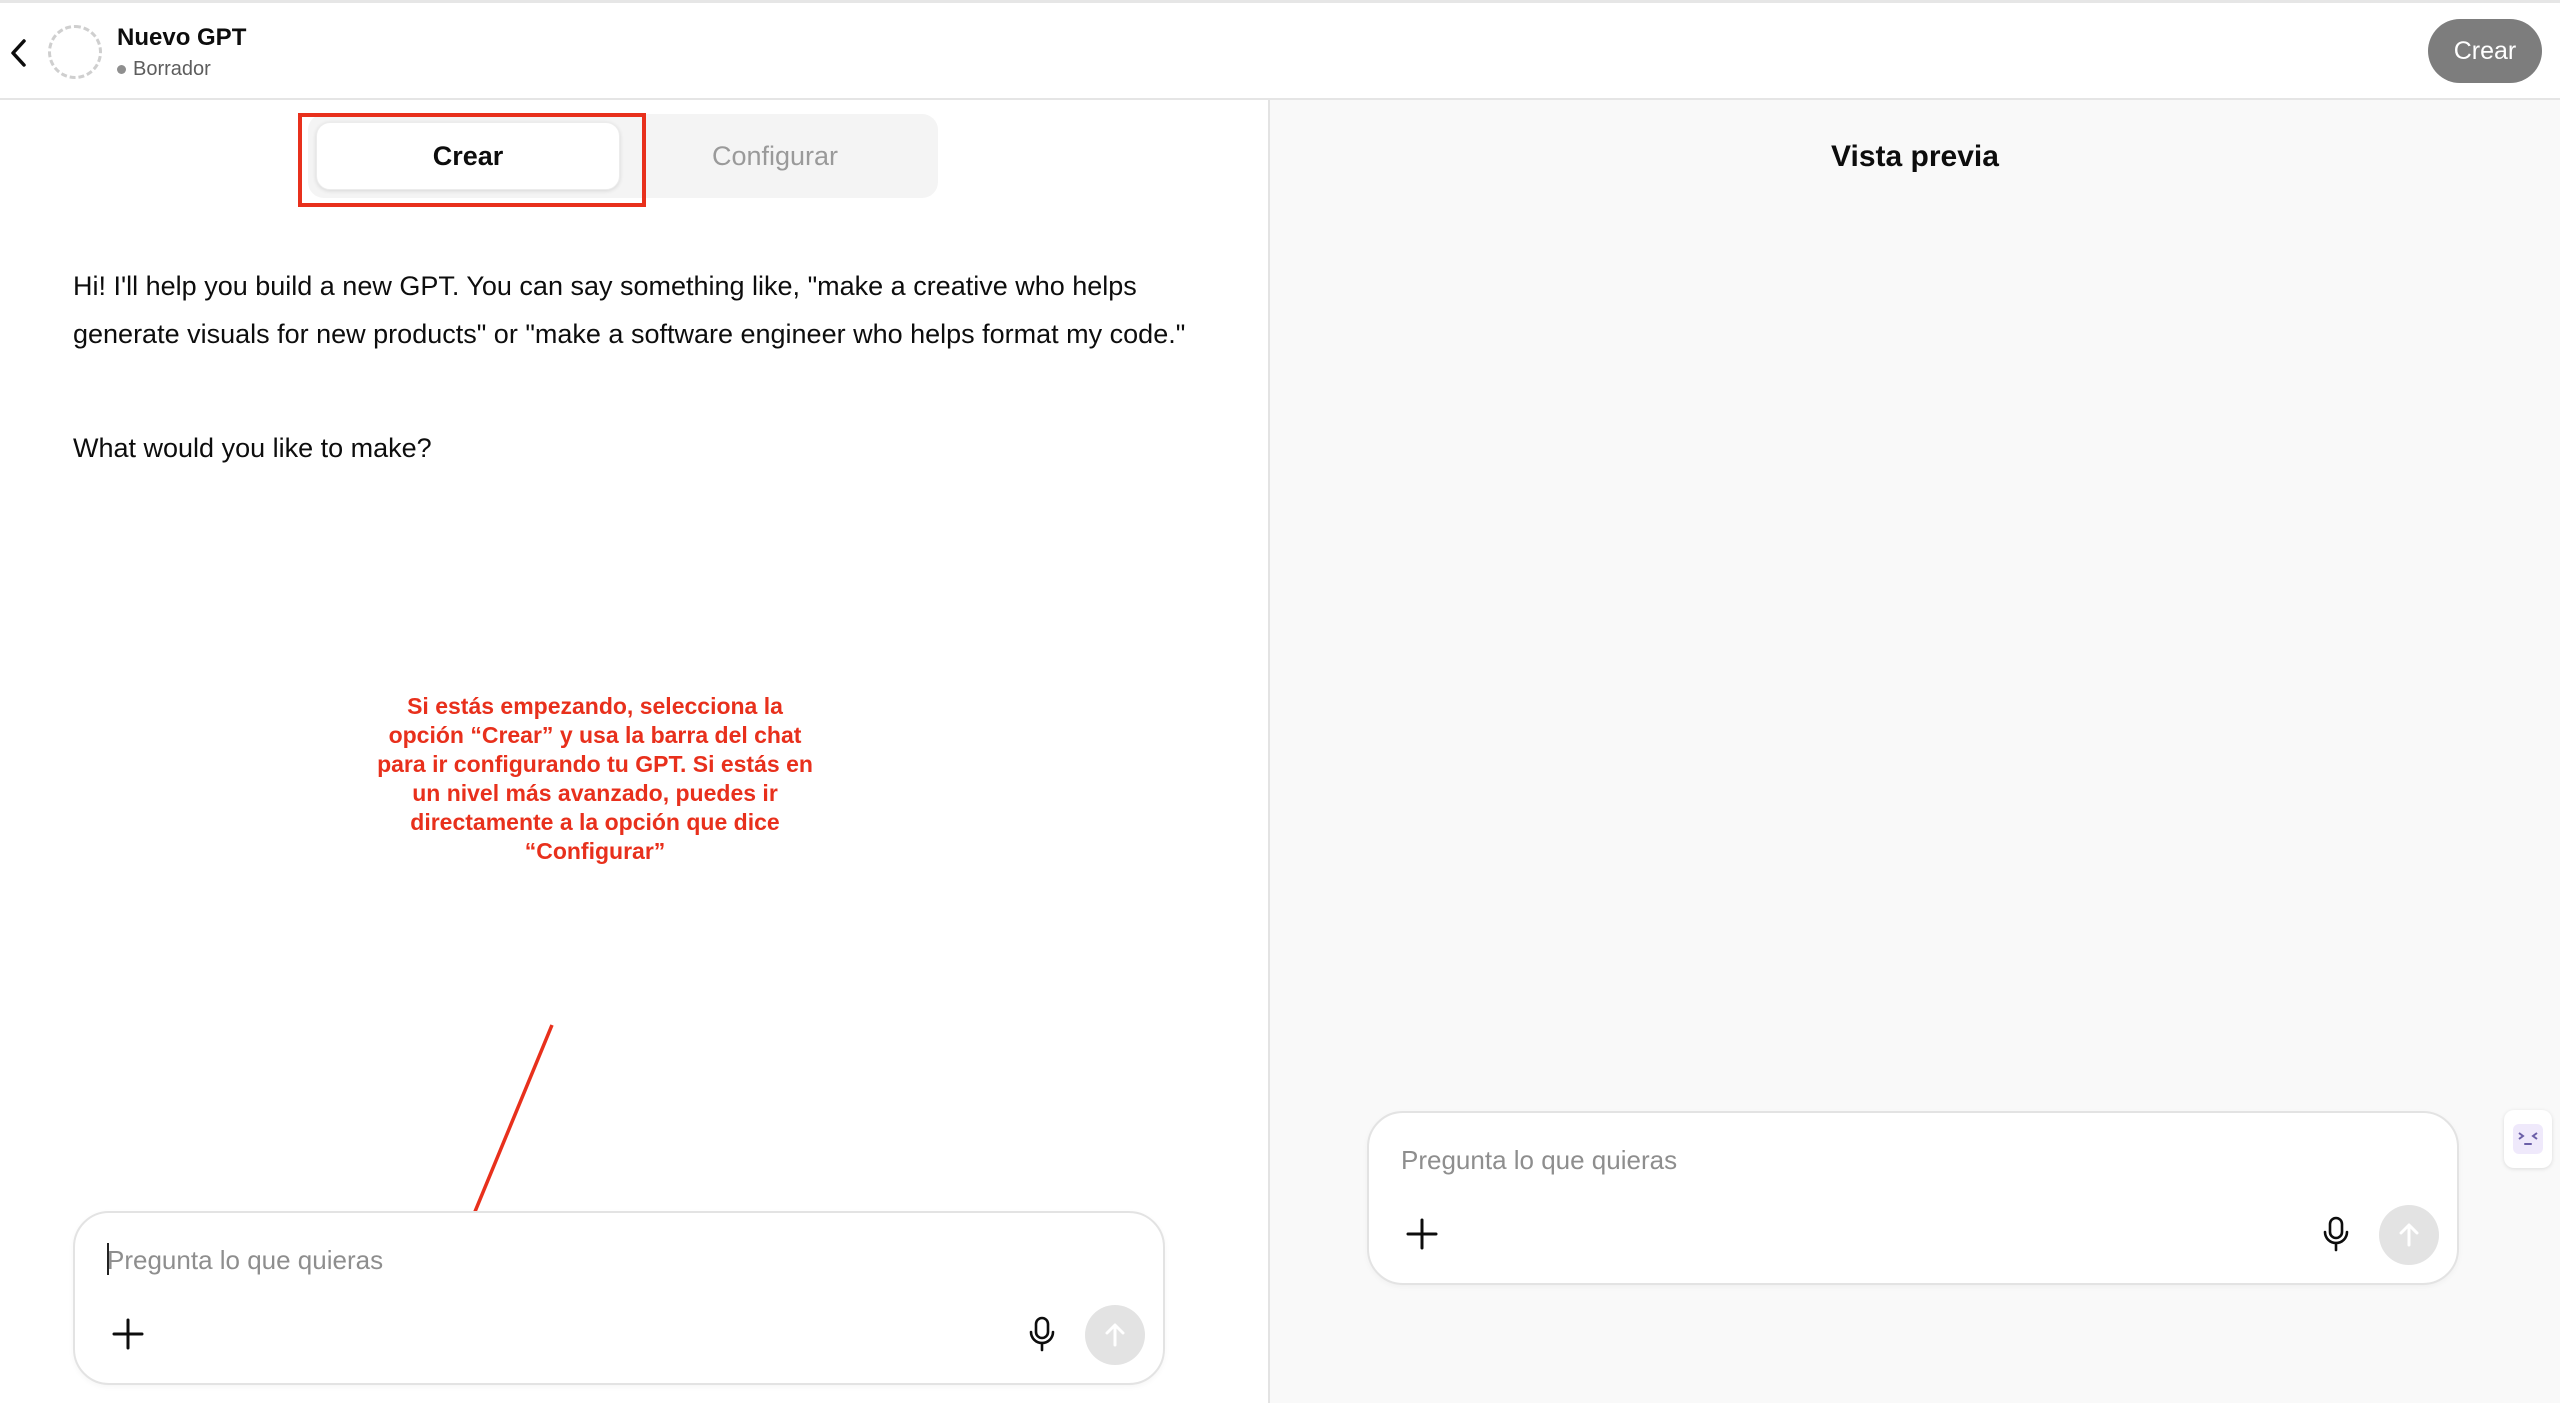 This screenshot has width=2560, height=1403. Describe the element at coordinates (1901, 1160) in the screenshot. I see `preview-chat-input` at that location.